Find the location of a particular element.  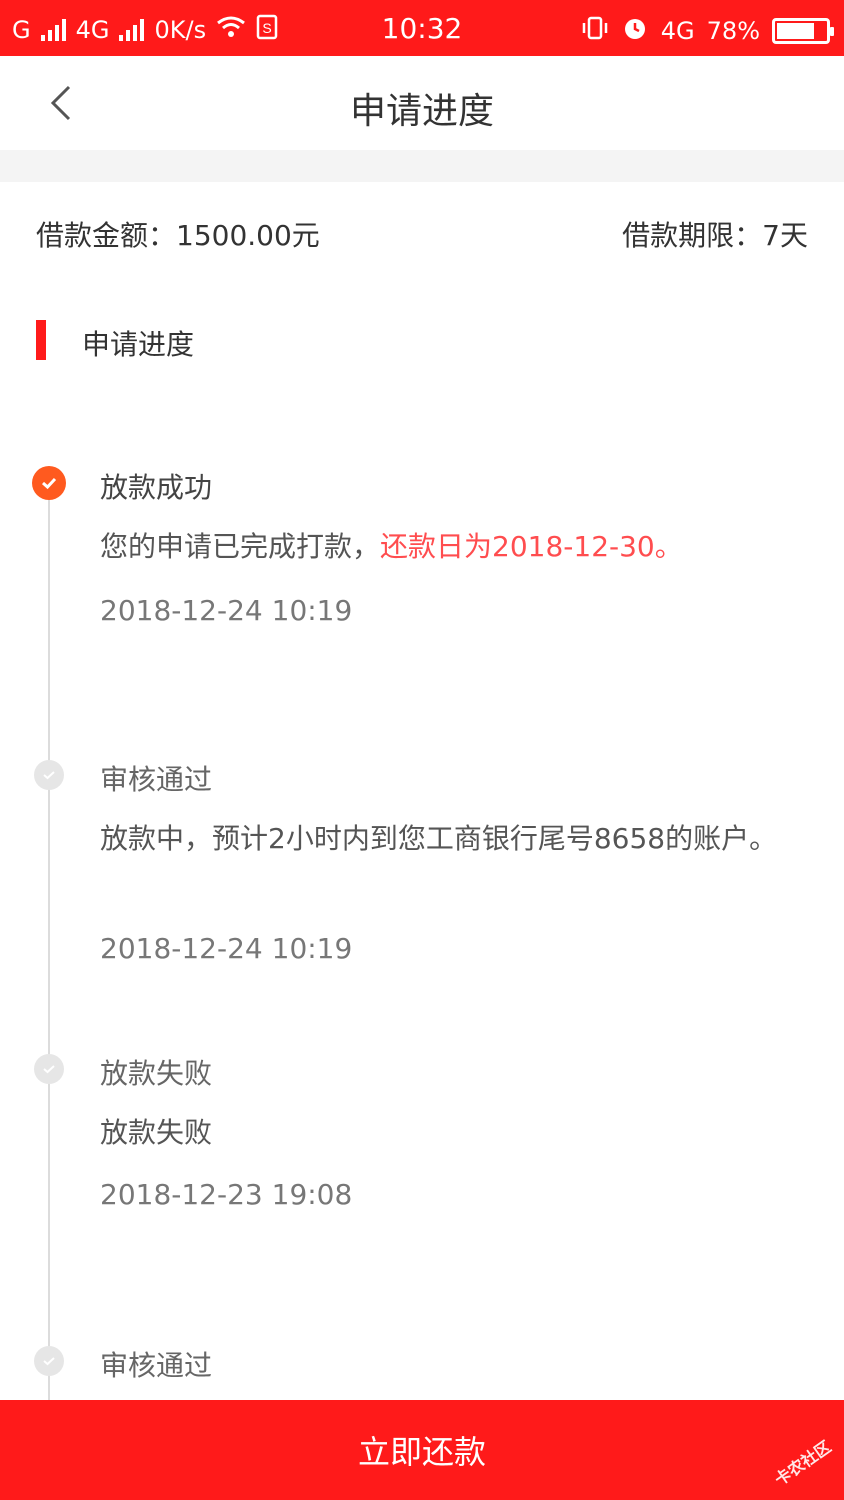

timeline-desc-text: 您的申请已完成打款， is located at coordinates (240, 546).